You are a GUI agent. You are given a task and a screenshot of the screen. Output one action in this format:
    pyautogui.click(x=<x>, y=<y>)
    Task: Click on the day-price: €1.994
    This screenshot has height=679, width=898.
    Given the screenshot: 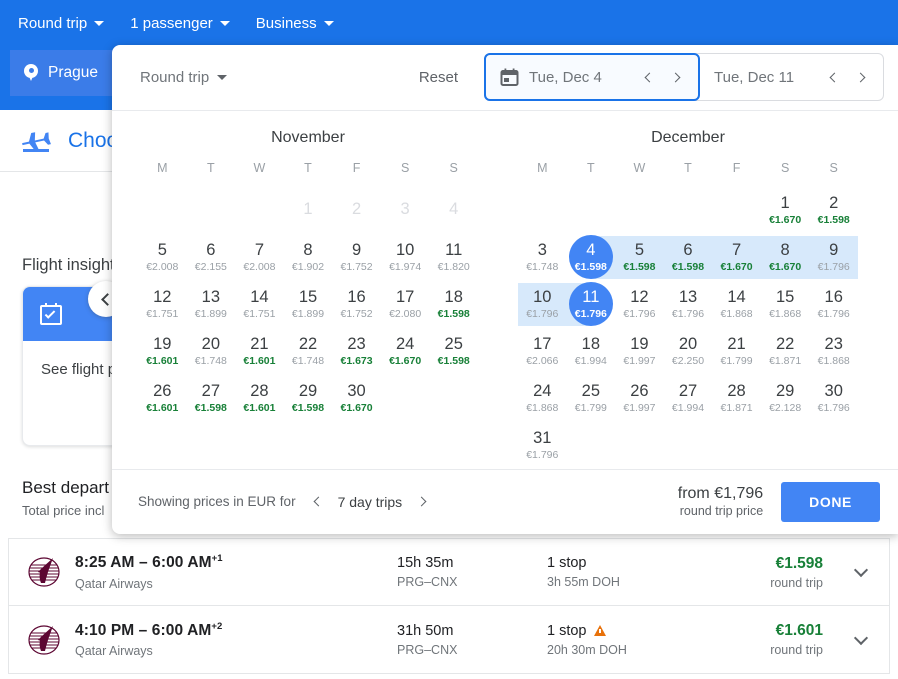 What is the action you would take?
    pyautogui.click(x=590, y=360)
    